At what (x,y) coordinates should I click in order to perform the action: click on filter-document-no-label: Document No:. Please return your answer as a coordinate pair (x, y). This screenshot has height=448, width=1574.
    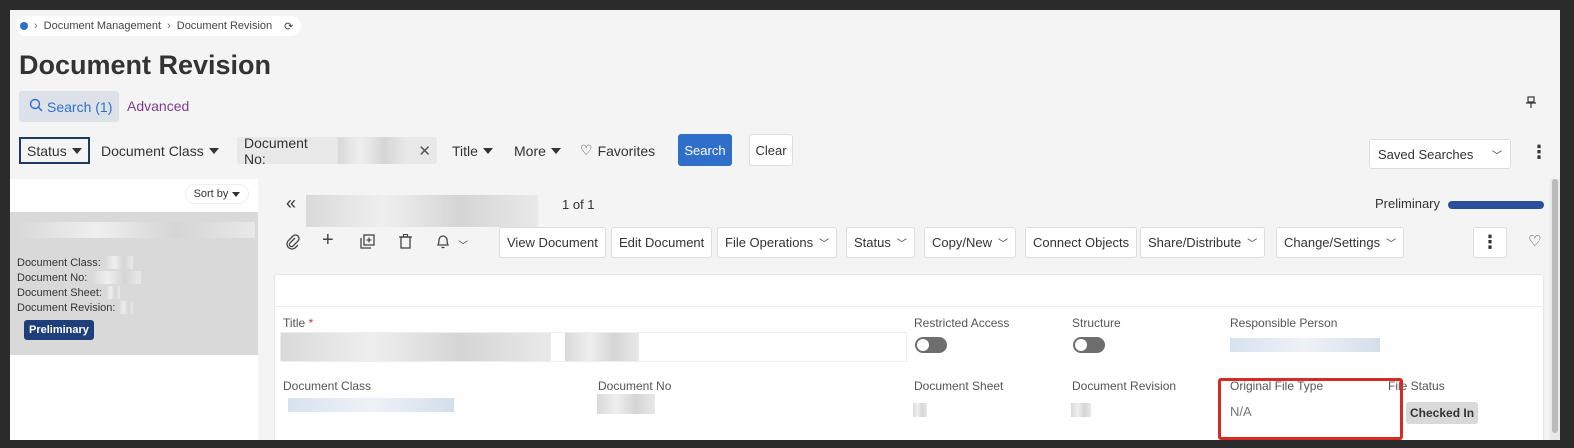
    Looking at the image, I should click on (276, 150).